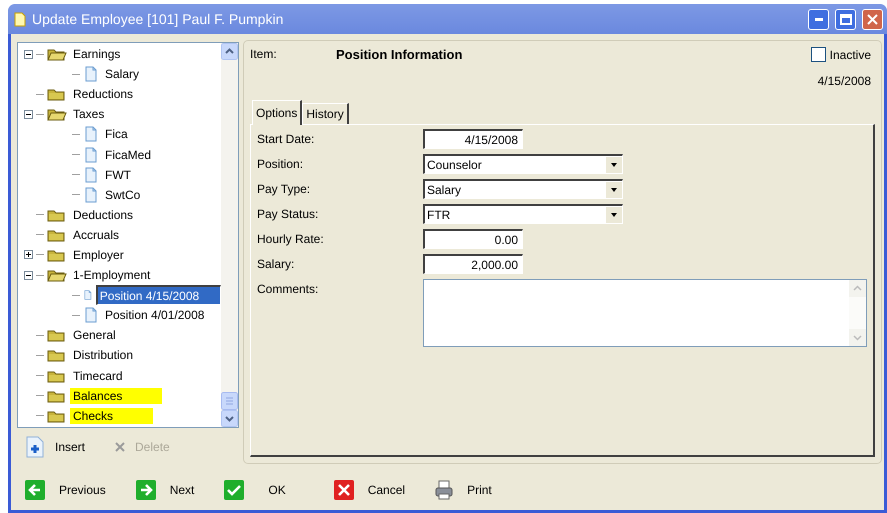  I want to click on maximize-button, so click(845, 19).